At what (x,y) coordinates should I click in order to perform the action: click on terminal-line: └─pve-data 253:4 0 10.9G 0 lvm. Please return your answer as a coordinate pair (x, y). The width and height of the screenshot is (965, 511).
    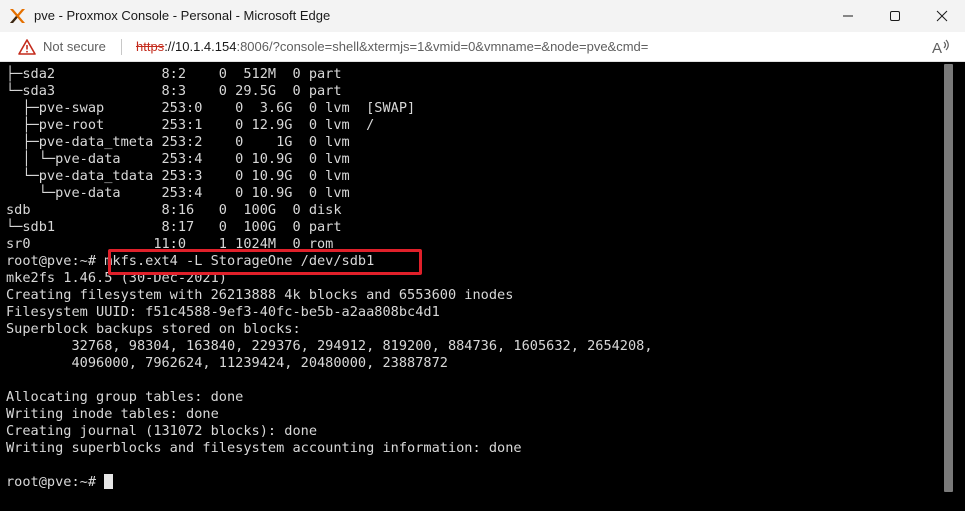
    Looking at the image, I should click on (178, 193).